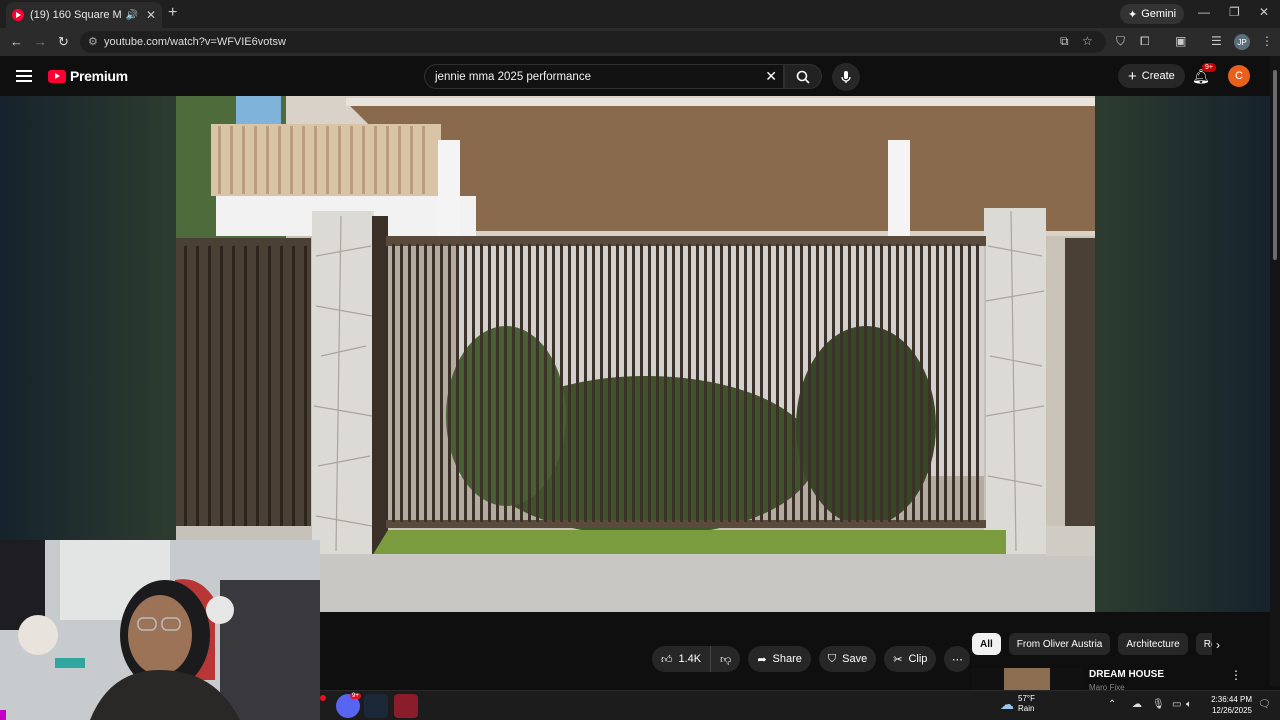 This screenshot has height=720, width=1280. I want to click on chevron-up-icon: ⌃, so click(1112, 704).